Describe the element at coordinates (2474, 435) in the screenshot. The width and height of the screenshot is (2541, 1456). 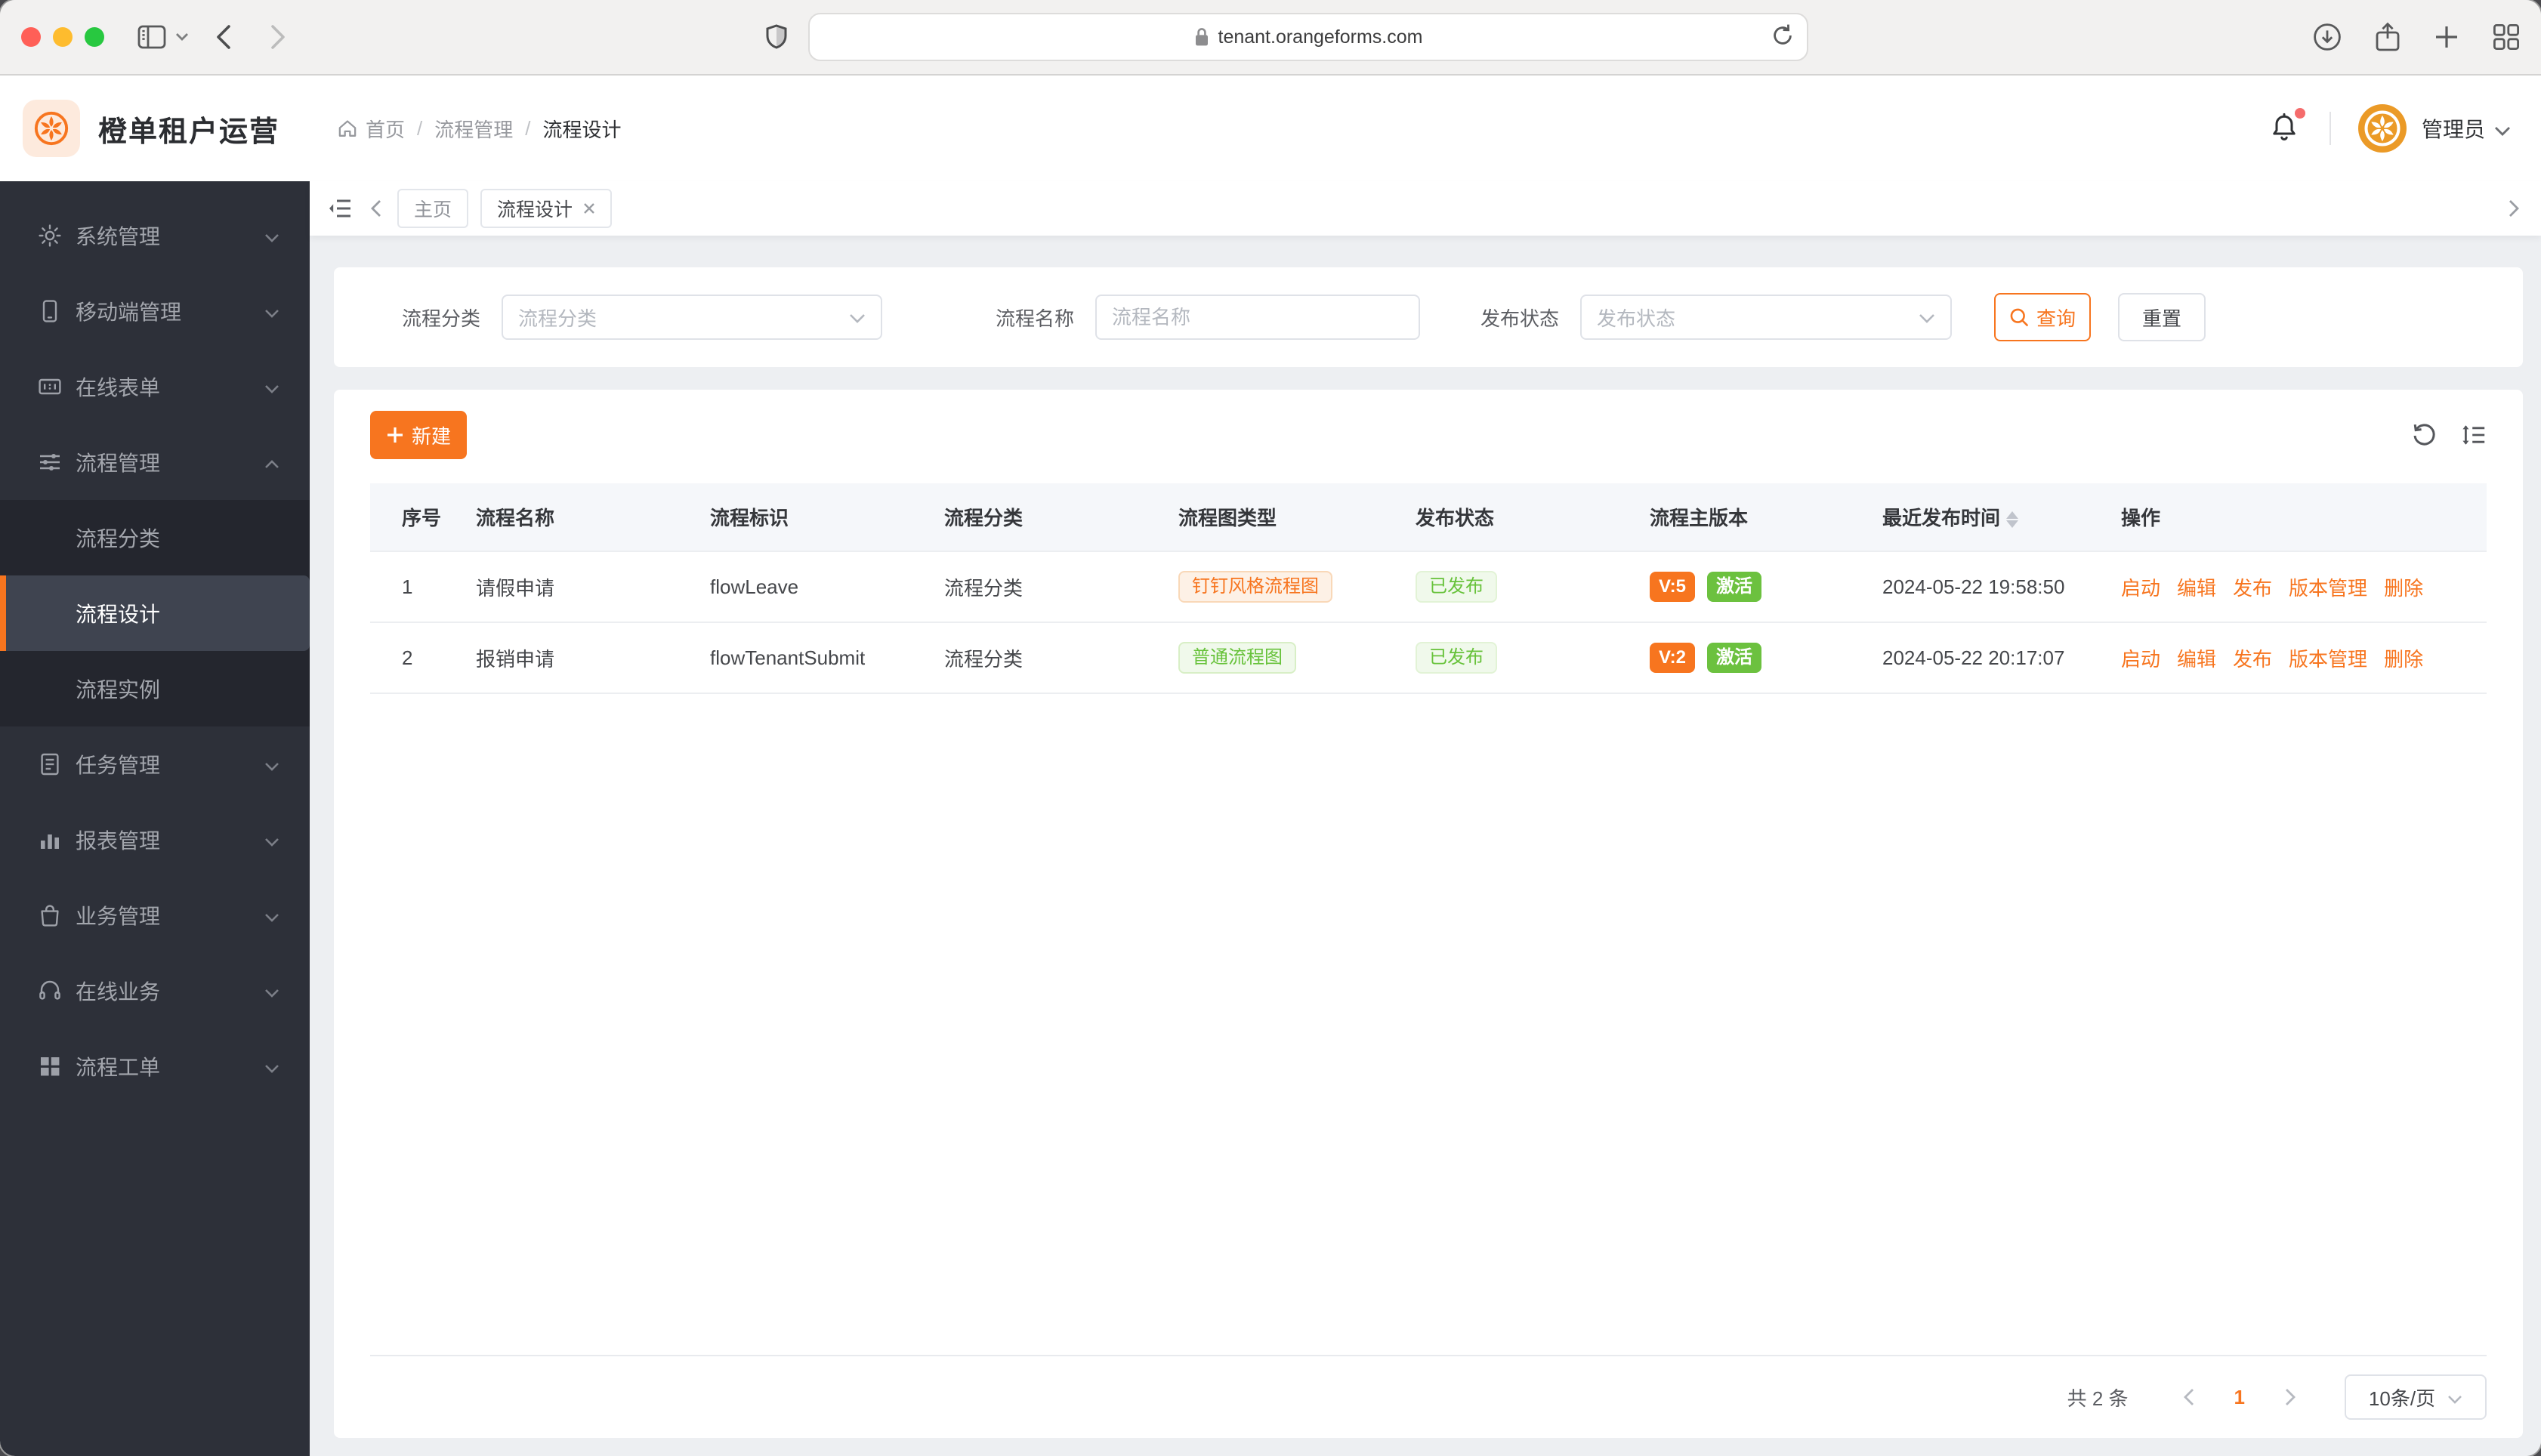
I see `column-settings-icon` at that location.